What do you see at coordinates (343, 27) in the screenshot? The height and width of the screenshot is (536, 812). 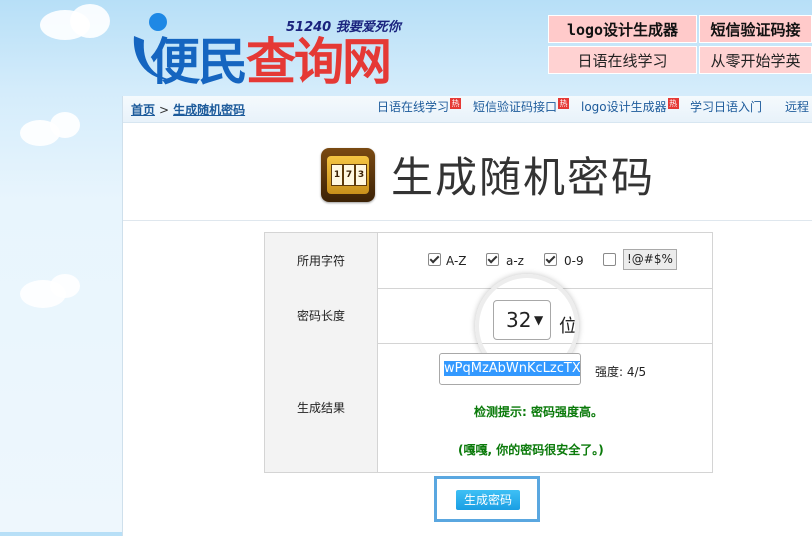 I see `logo-slogan: 51240 我要爱死你` at bounding box center [343, 27].